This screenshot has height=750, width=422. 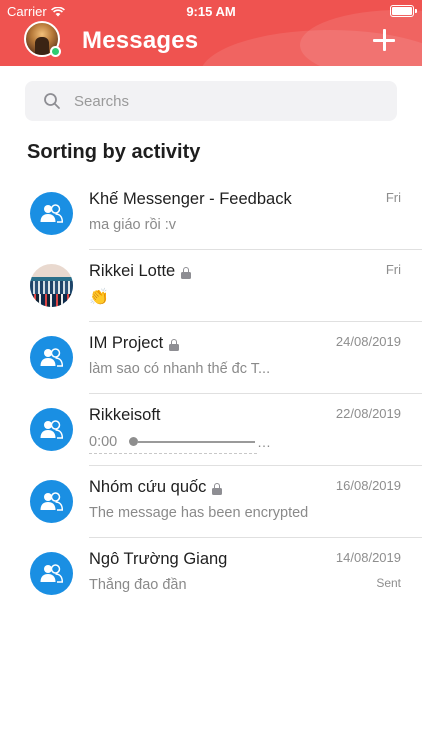 What do you see at coordinates (211, 33) in the screenshot?
I see `app-header: Carrier 9:15 AM Messages` at bounding box center [211, 33].